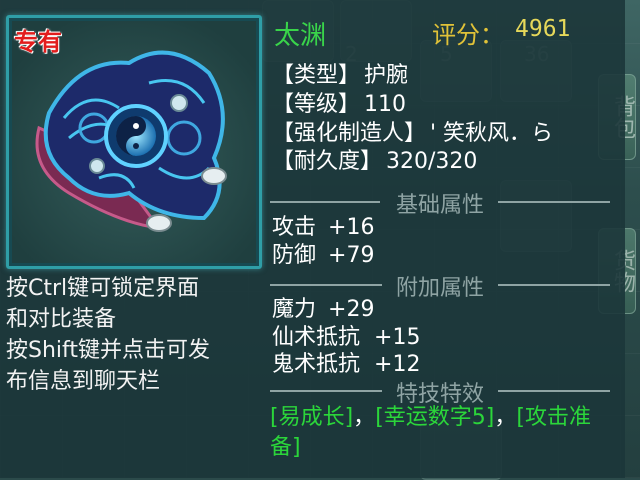  Describe the element at coordinates (316, 337) in the screenshot. I see `attr-name: 仙术抵抗` at that location.